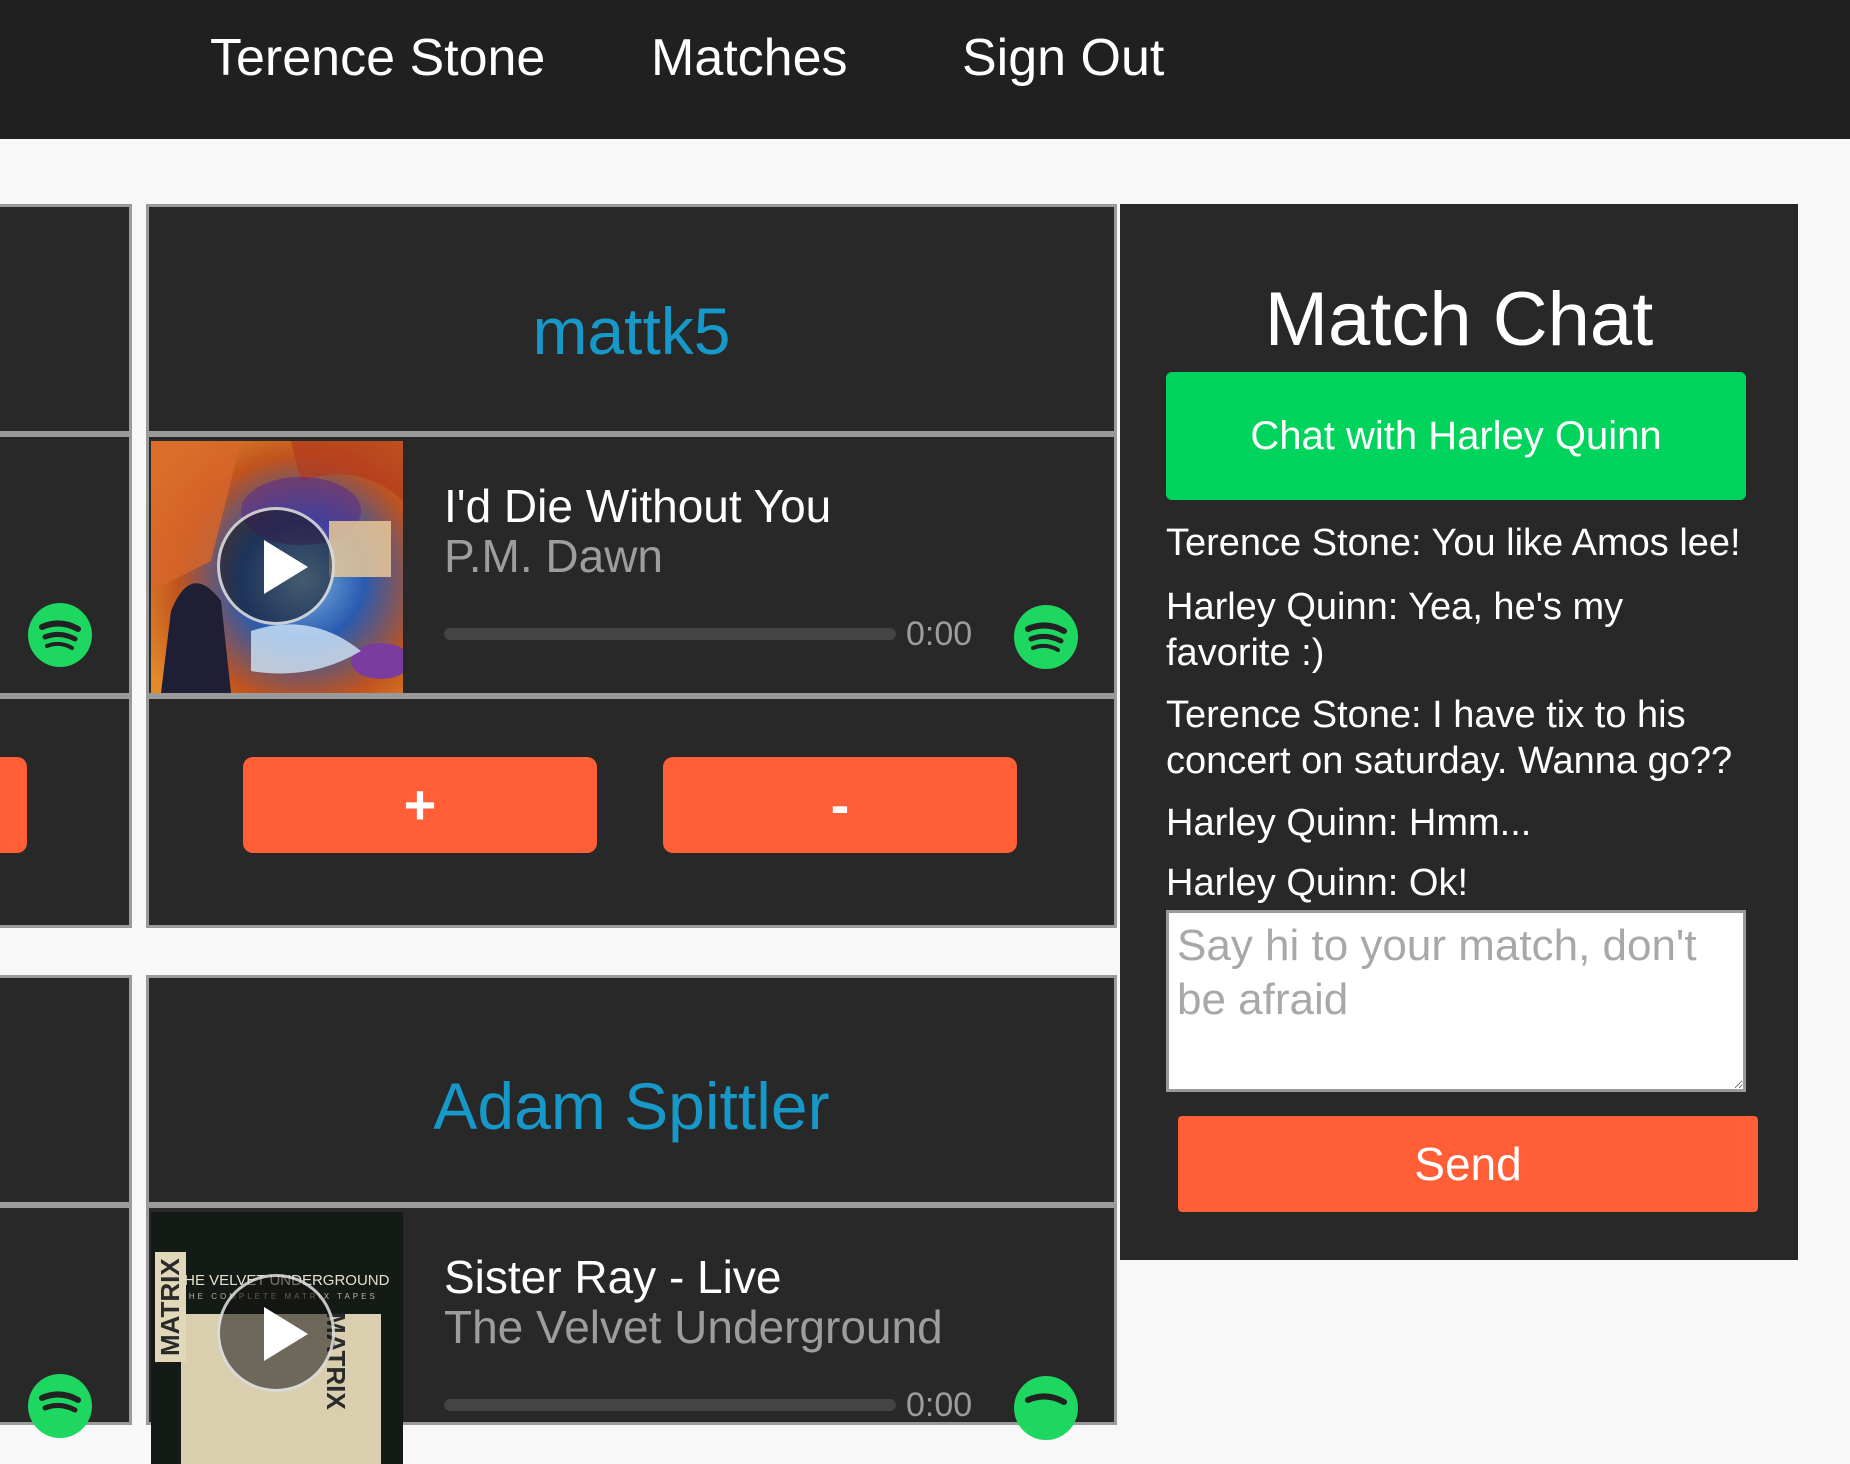 The image size is (1850, 1464). Describe the element at coordinates (749, 58) in the screenshot. I see `nav-matches: Matches` at that location.